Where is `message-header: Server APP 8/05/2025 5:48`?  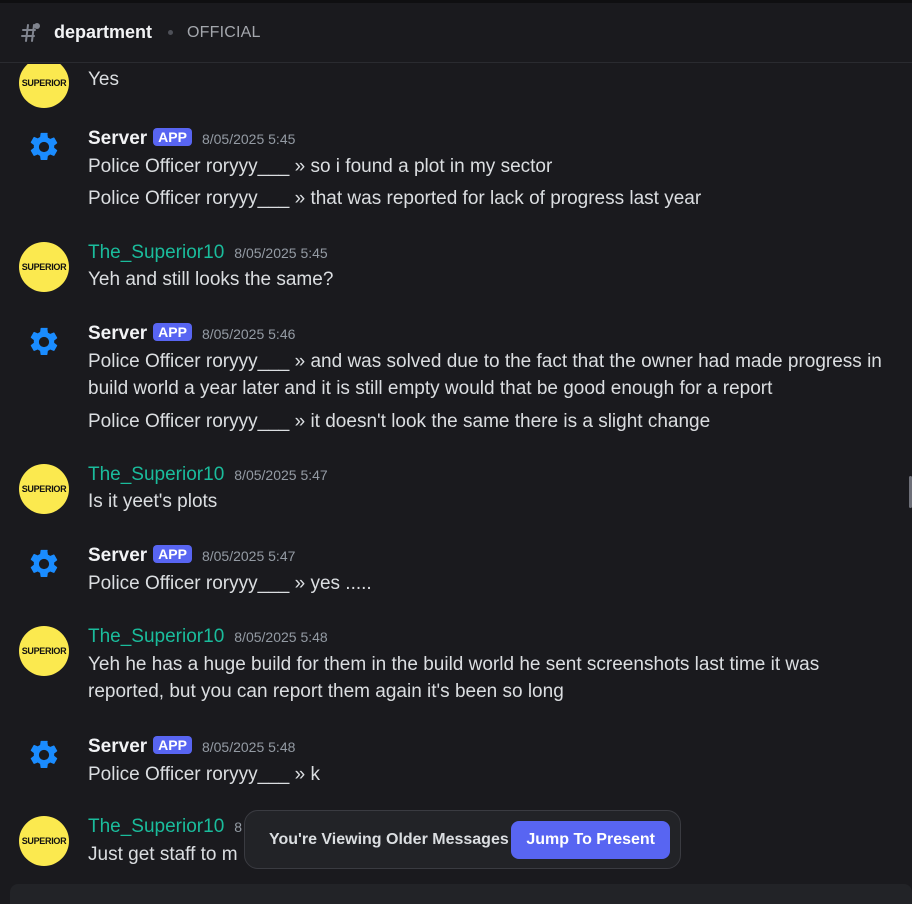 message-header: Server APP 8/05/2025 5:48 is located at coordinates (191, 747).